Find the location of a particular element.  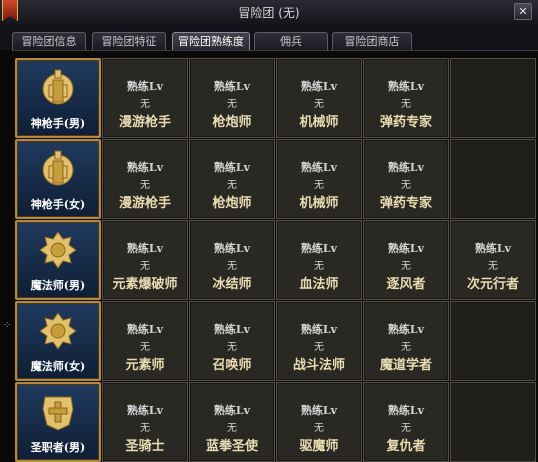

character-name: 魔法师(男) is located at coordinates (58, 285).